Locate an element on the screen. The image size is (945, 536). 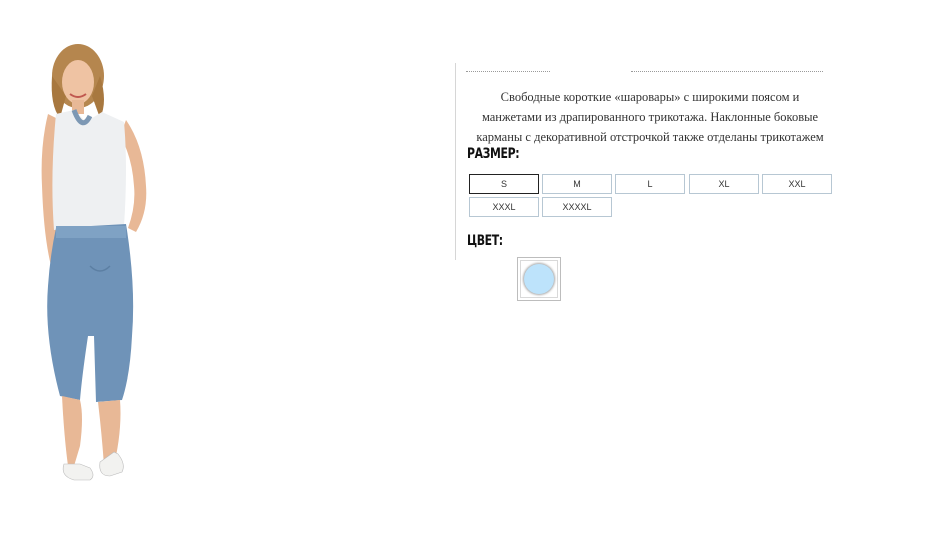
size-option-xxl: XXL is located at coordinates (797, 184).